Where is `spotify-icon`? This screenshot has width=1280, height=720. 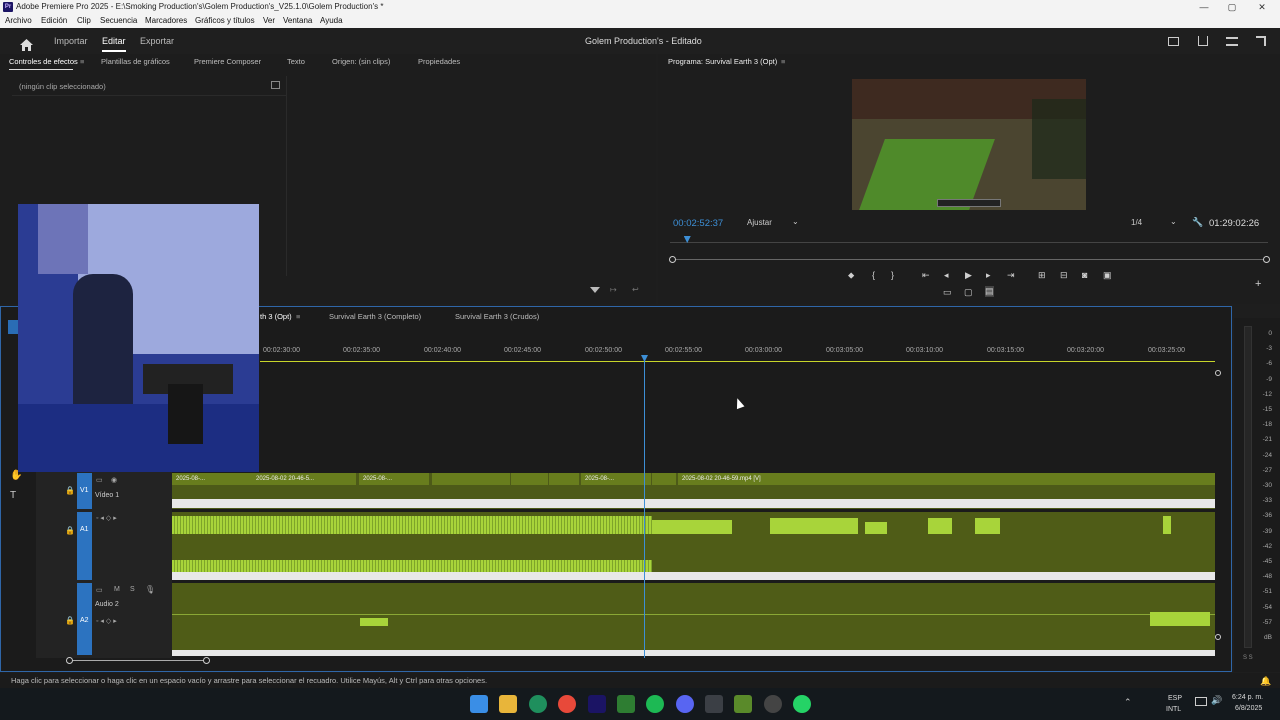 spotify-icon is located at coordinates (655, 704).